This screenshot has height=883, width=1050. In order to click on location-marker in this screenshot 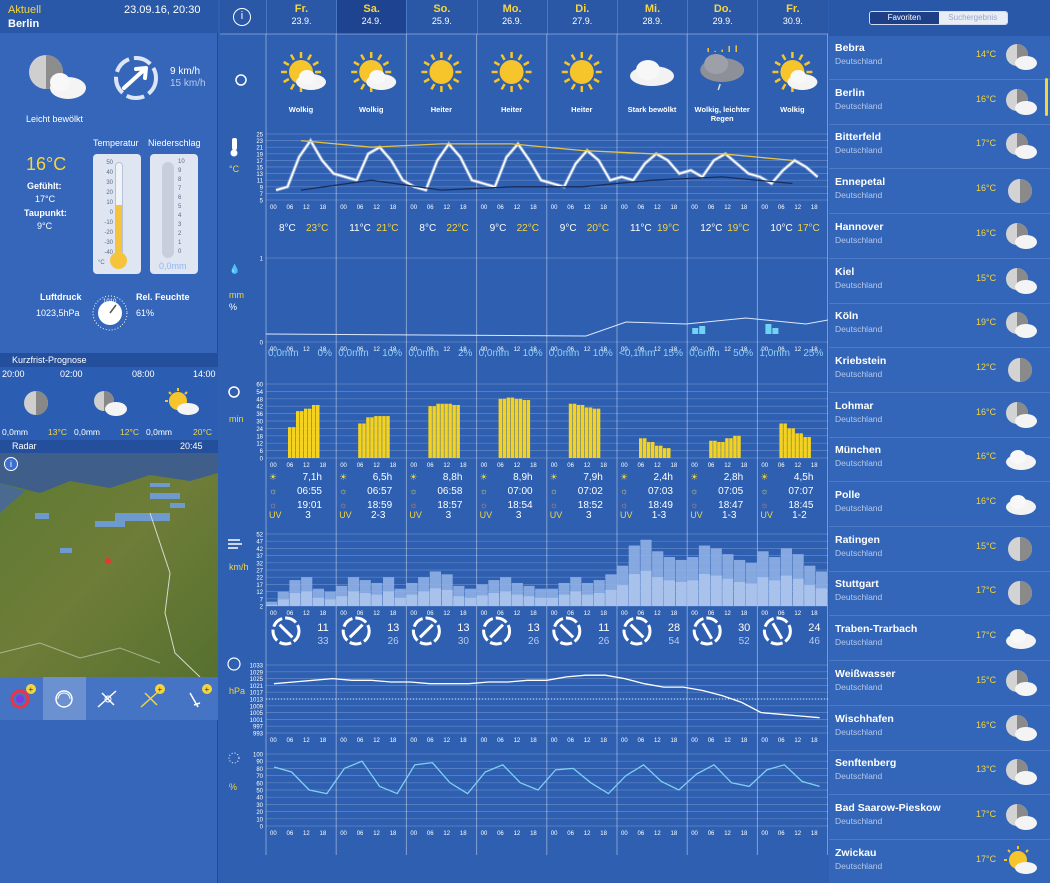, I will do `click(108, 561)`.